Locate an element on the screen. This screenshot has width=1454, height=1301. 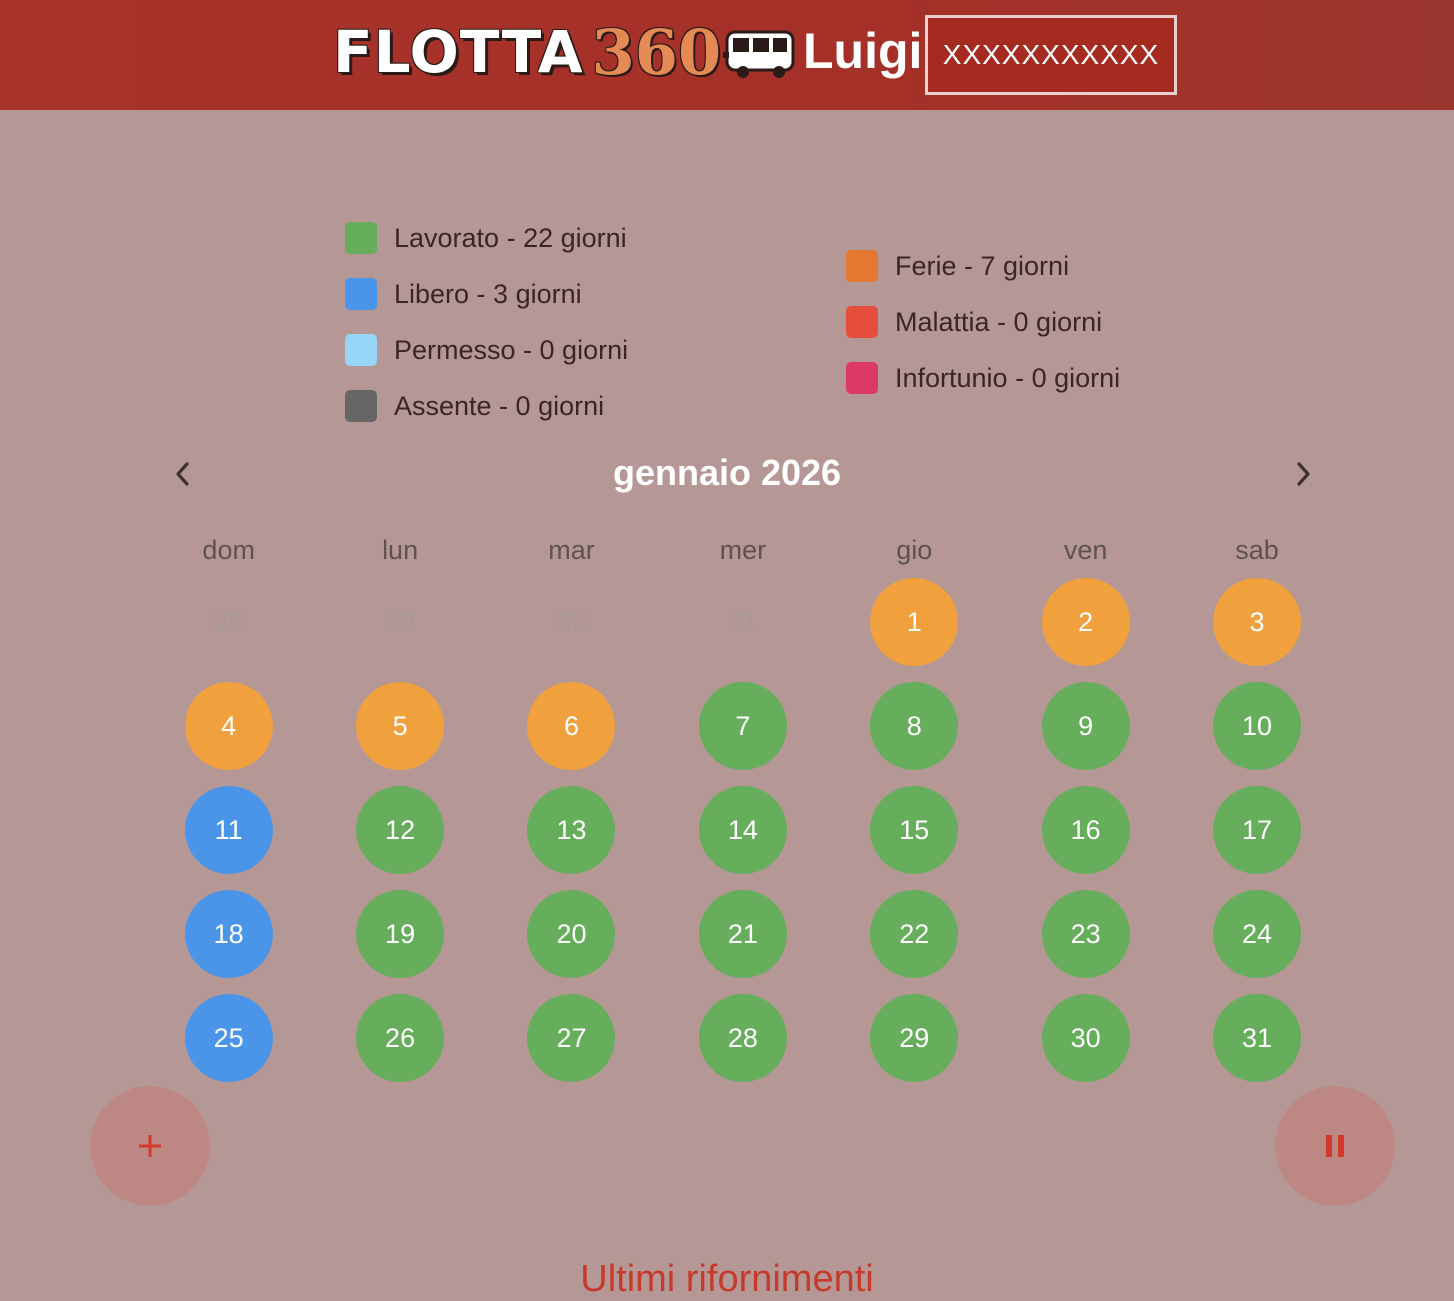
outside-month-day: 31 is located at coordinates (743, 622).